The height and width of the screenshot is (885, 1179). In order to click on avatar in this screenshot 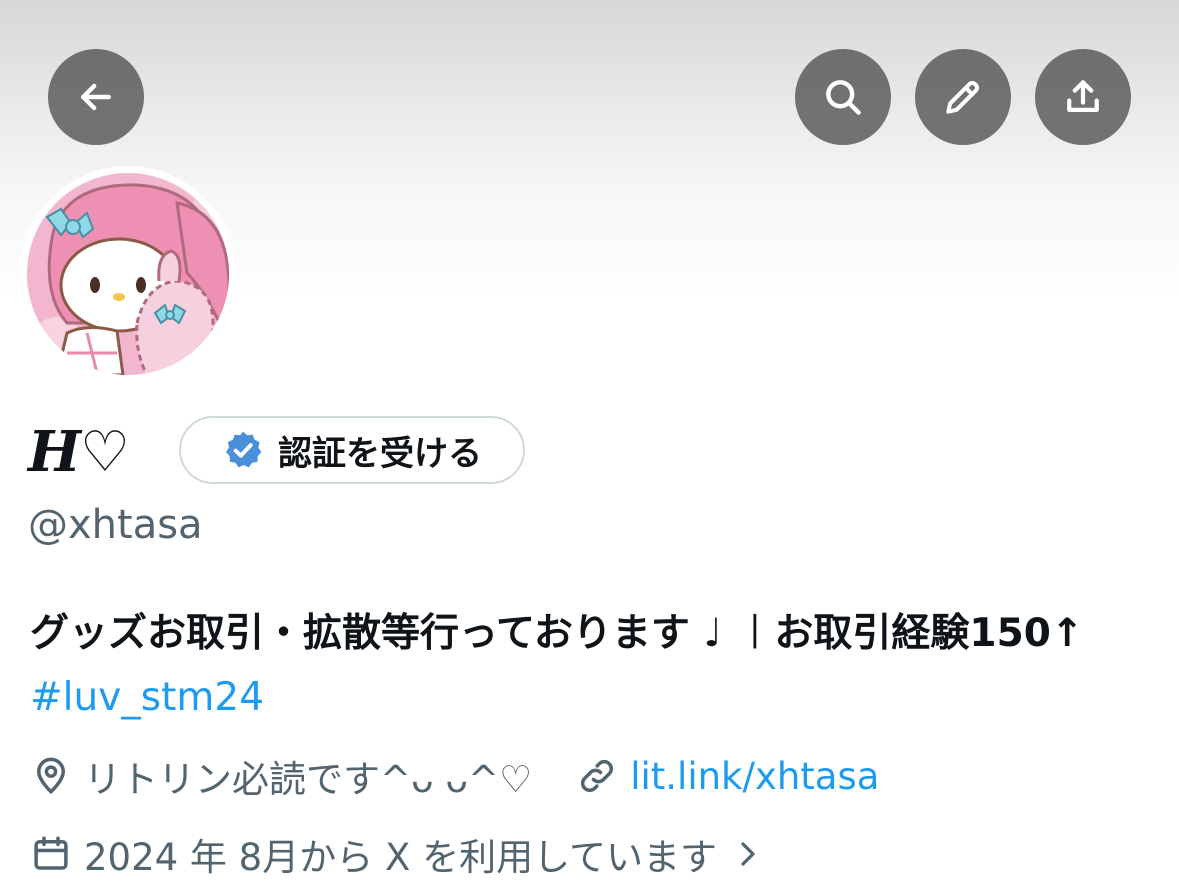, I will do `click(128, 274)`.